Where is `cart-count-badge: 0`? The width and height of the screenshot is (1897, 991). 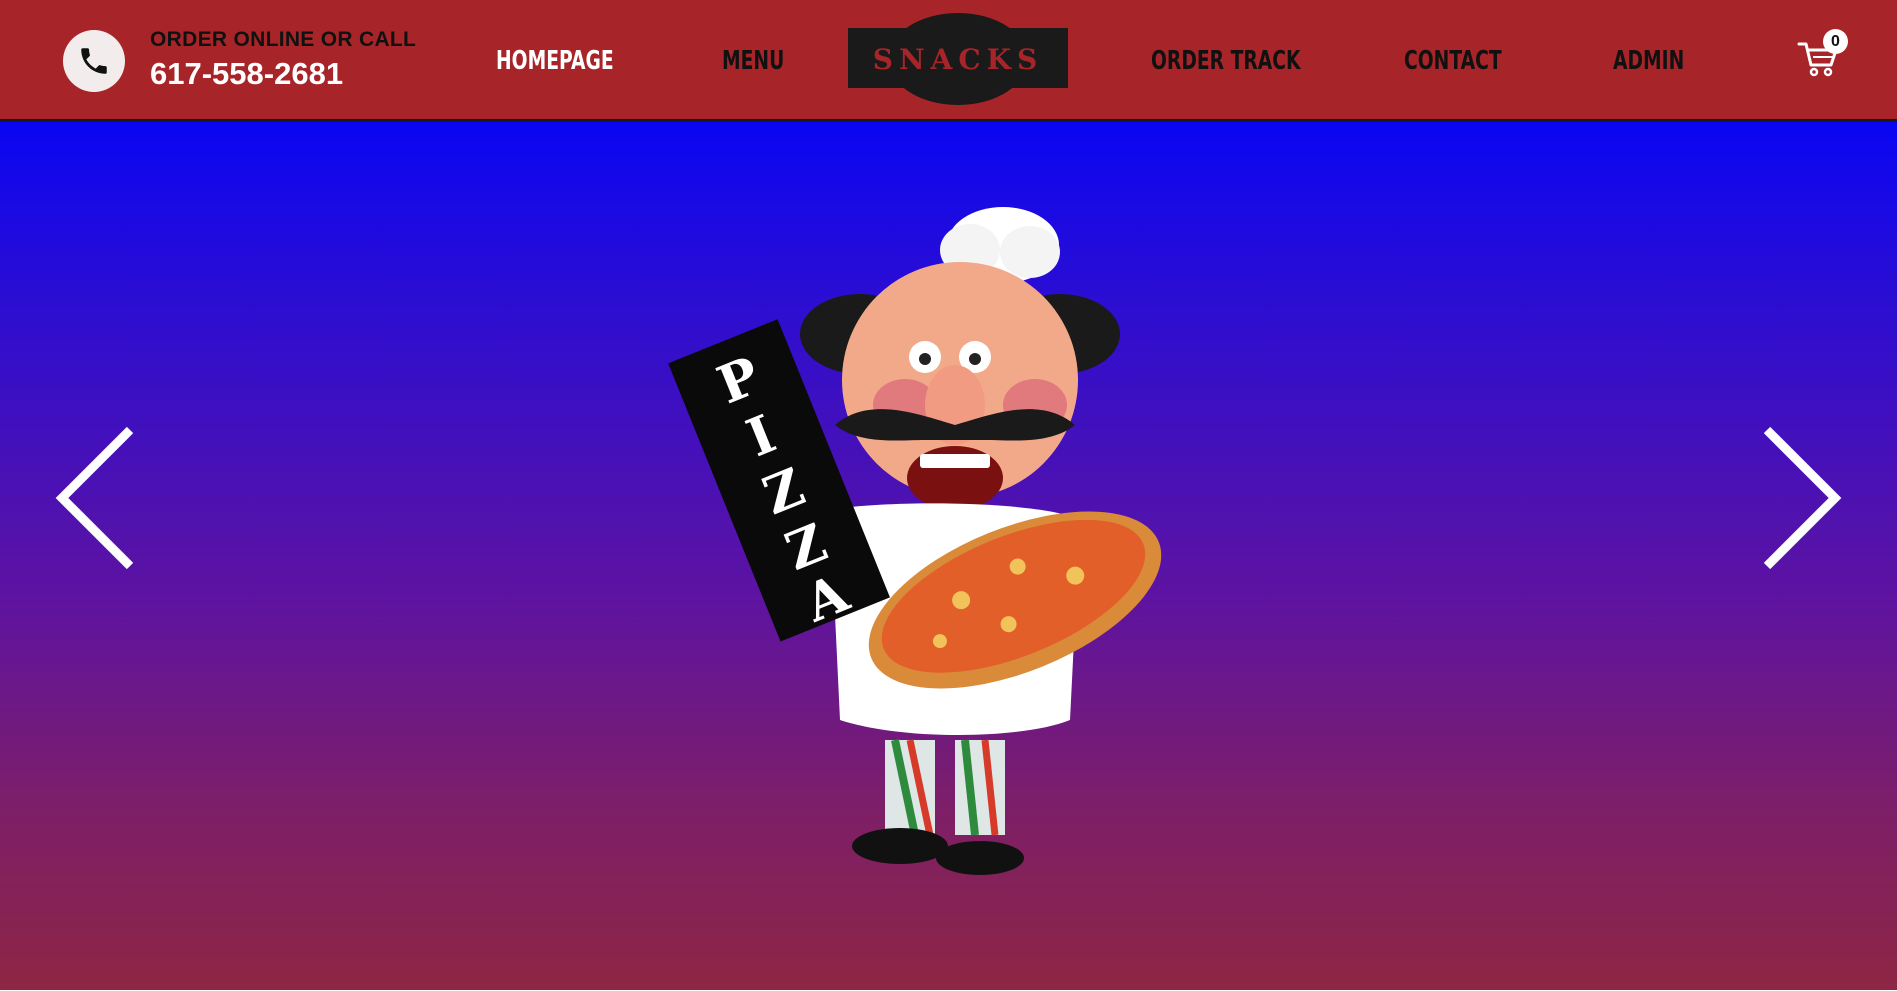 cart-count-badge: 0 is located at coordinates (1835, 41).